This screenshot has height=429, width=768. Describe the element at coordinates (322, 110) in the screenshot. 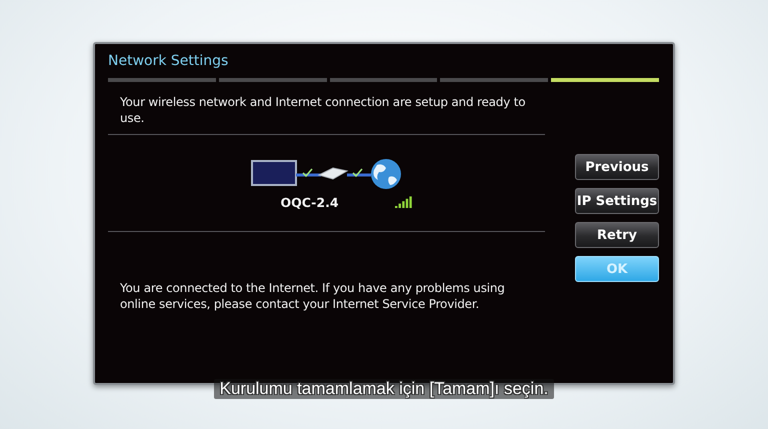

I see `status-message: Your wireless network and Internet connection are setup and ready to use.` at that location.